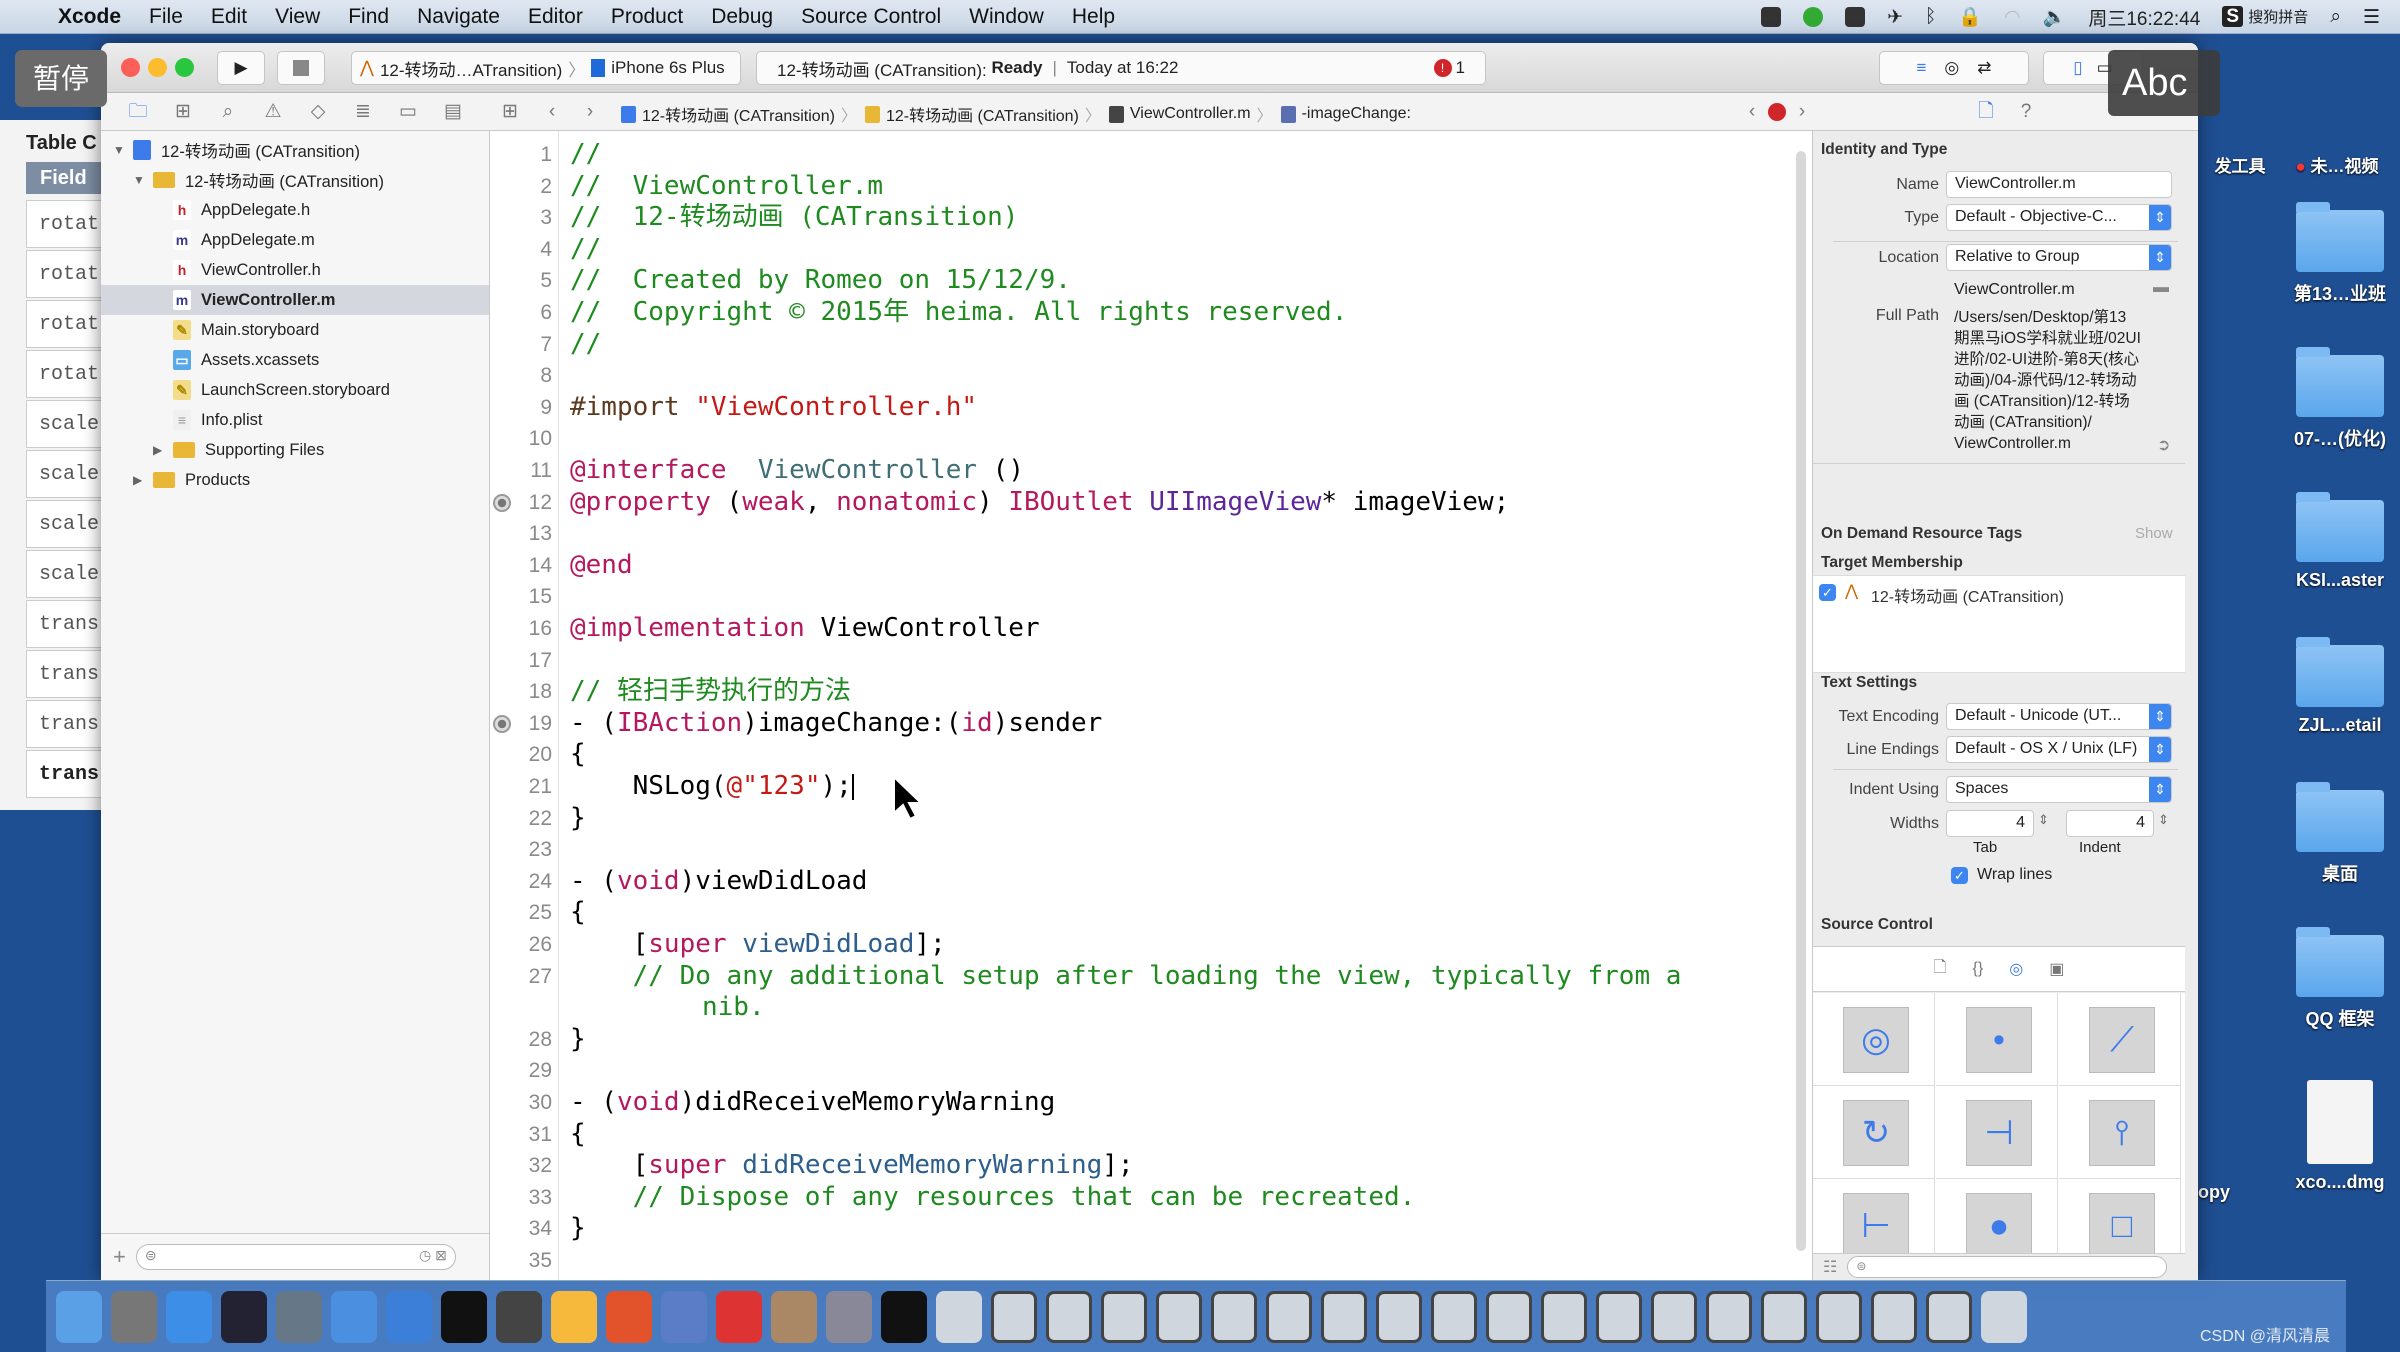 The image size is (2400, 1352). I want to click on minimize-button, so click(157, 67).